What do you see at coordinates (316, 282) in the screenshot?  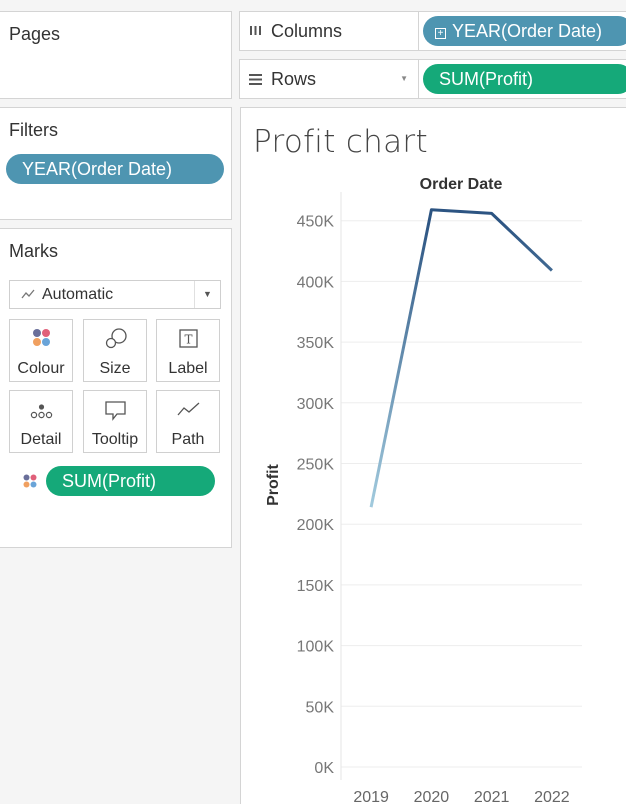 I see `y-tick-label: 400K` at bounding box center [316, 282].